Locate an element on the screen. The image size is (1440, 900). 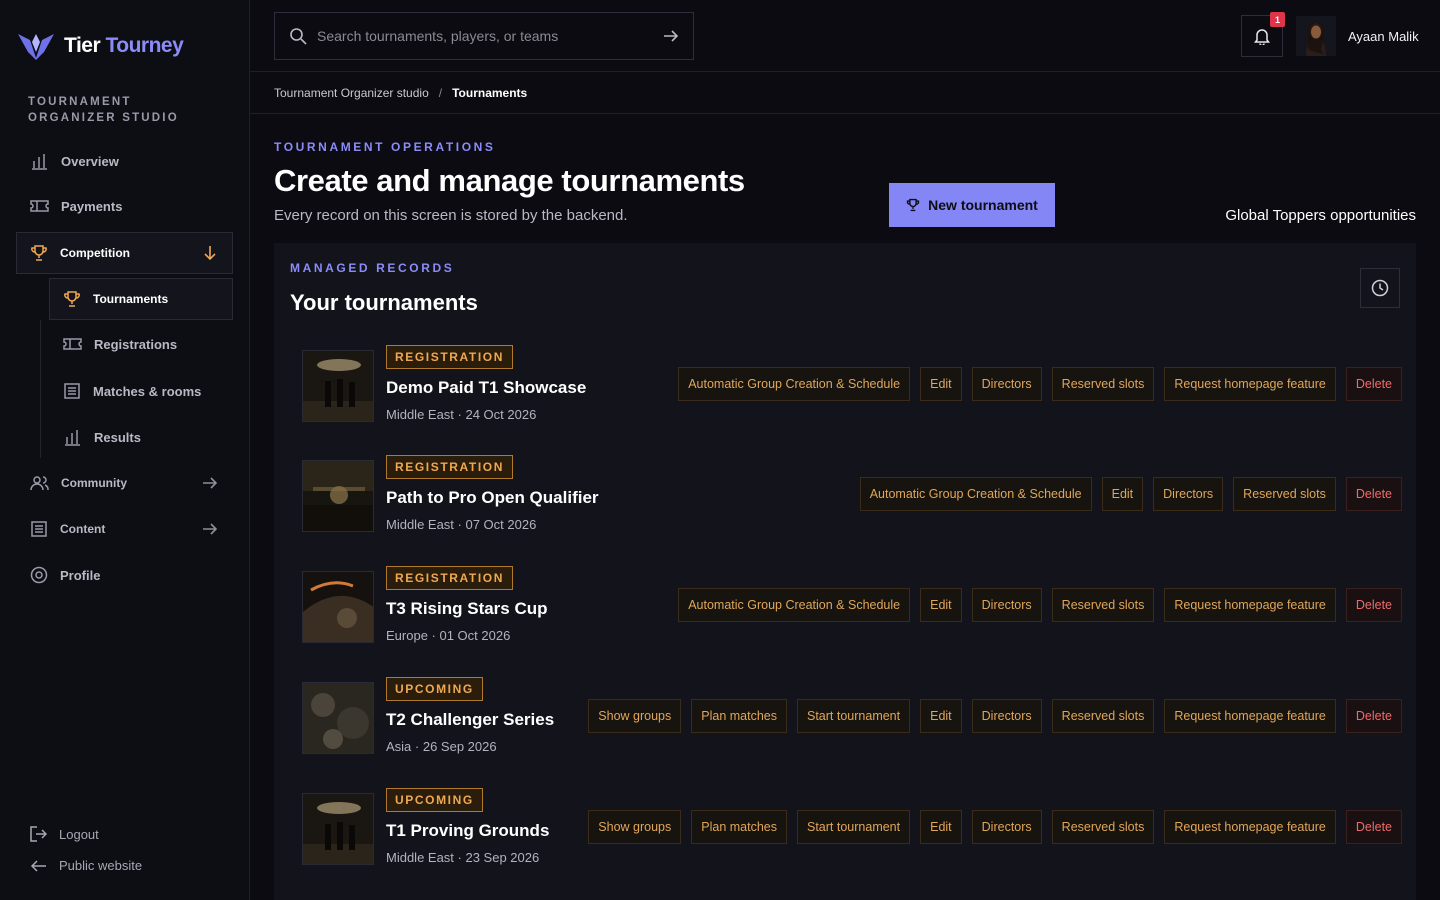
sidebar-subitem-tournaments-content: Tournaments is located at coordinates (115, 299).